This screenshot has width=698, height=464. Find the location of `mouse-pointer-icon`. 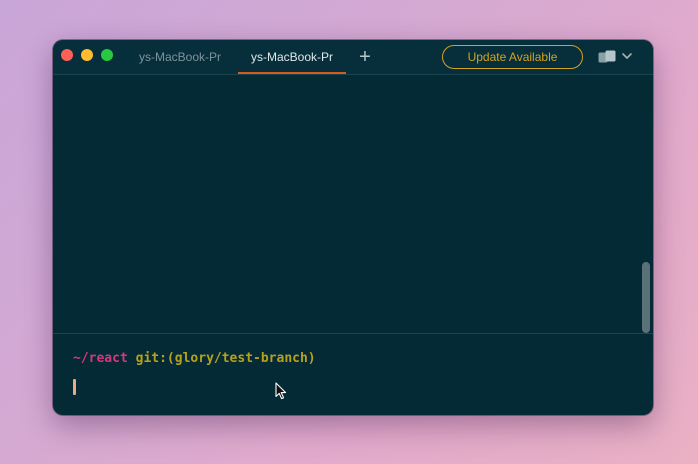

mouse-pointer-icon is located at coordinates (281, 391).